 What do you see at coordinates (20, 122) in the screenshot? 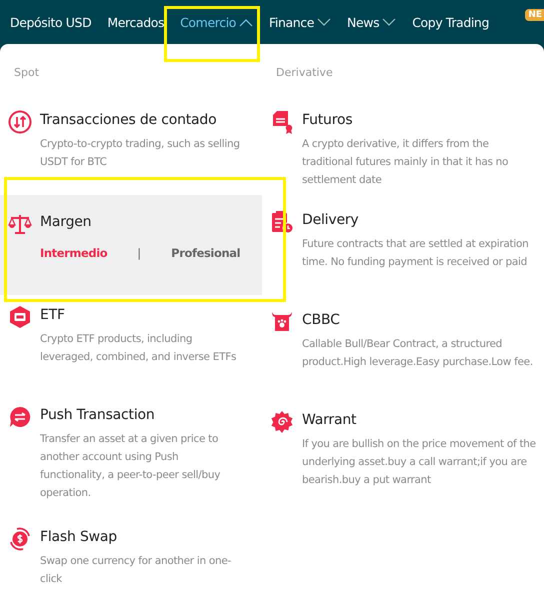
I see `swap-arrows-icon` at bounding box center [20, 122].